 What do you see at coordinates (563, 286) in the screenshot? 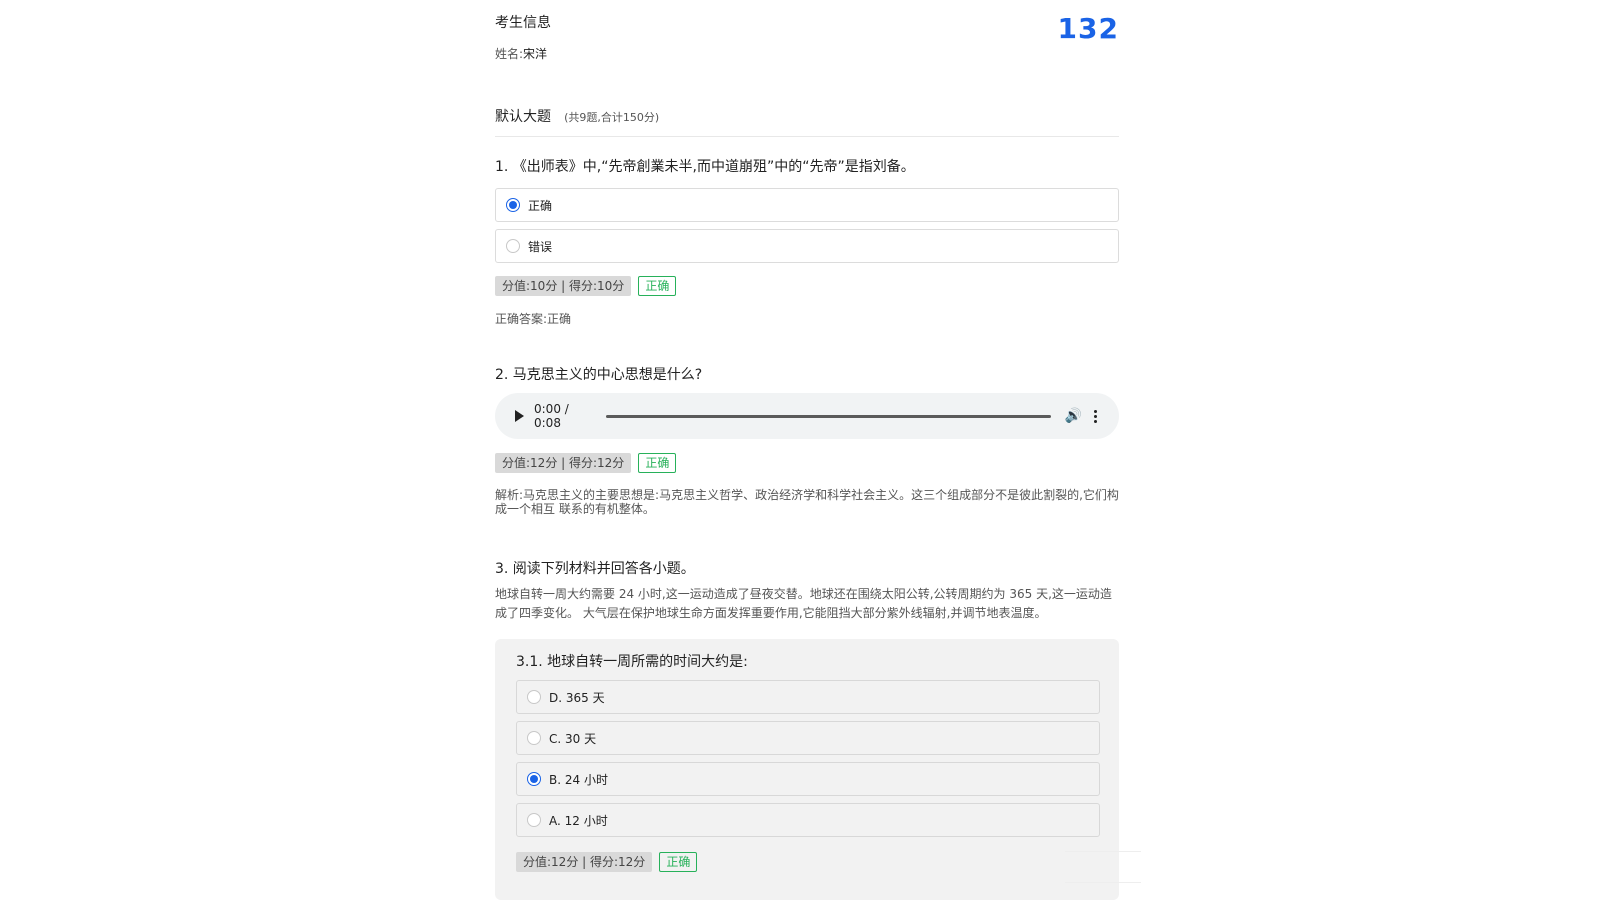
I see `score-chip: 分值:10分 | 得分:10分` at bounding box center [563, 286].